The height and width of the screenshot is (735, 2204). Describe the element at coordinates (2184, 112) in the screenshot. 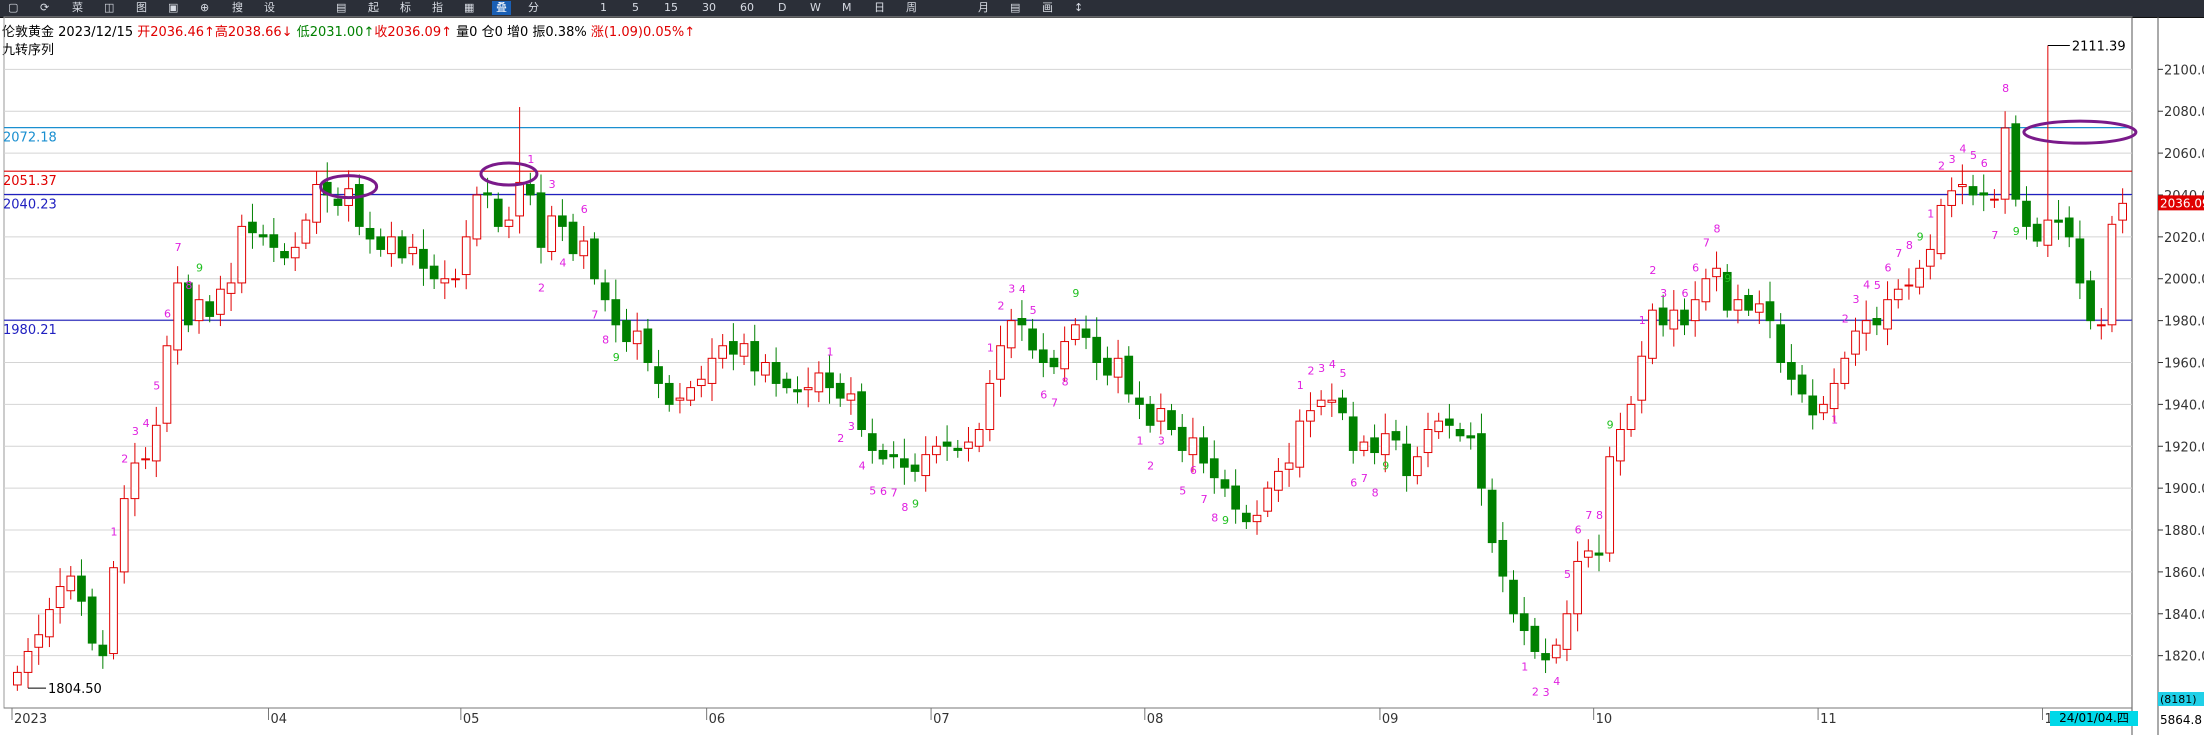

I see `y-tick-label: 2080.0` at that location.